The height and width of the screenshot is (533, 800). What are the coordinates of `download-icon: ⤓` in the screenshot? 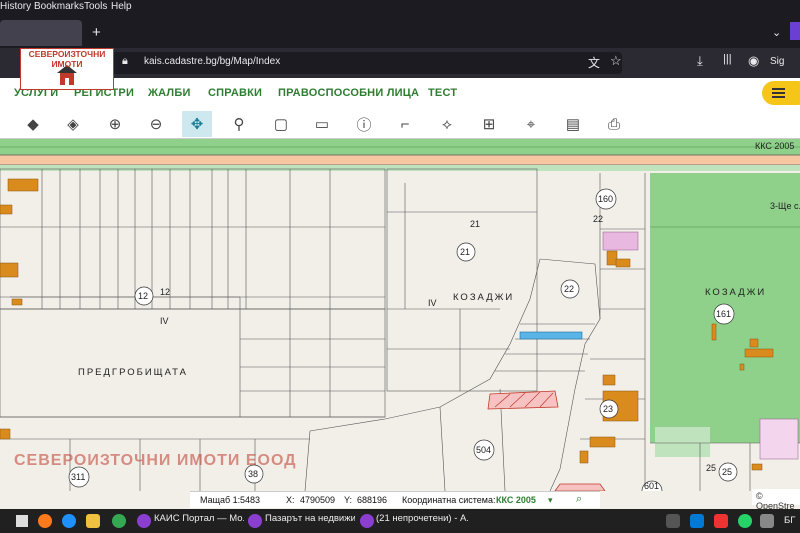 It's located at (700, 61).